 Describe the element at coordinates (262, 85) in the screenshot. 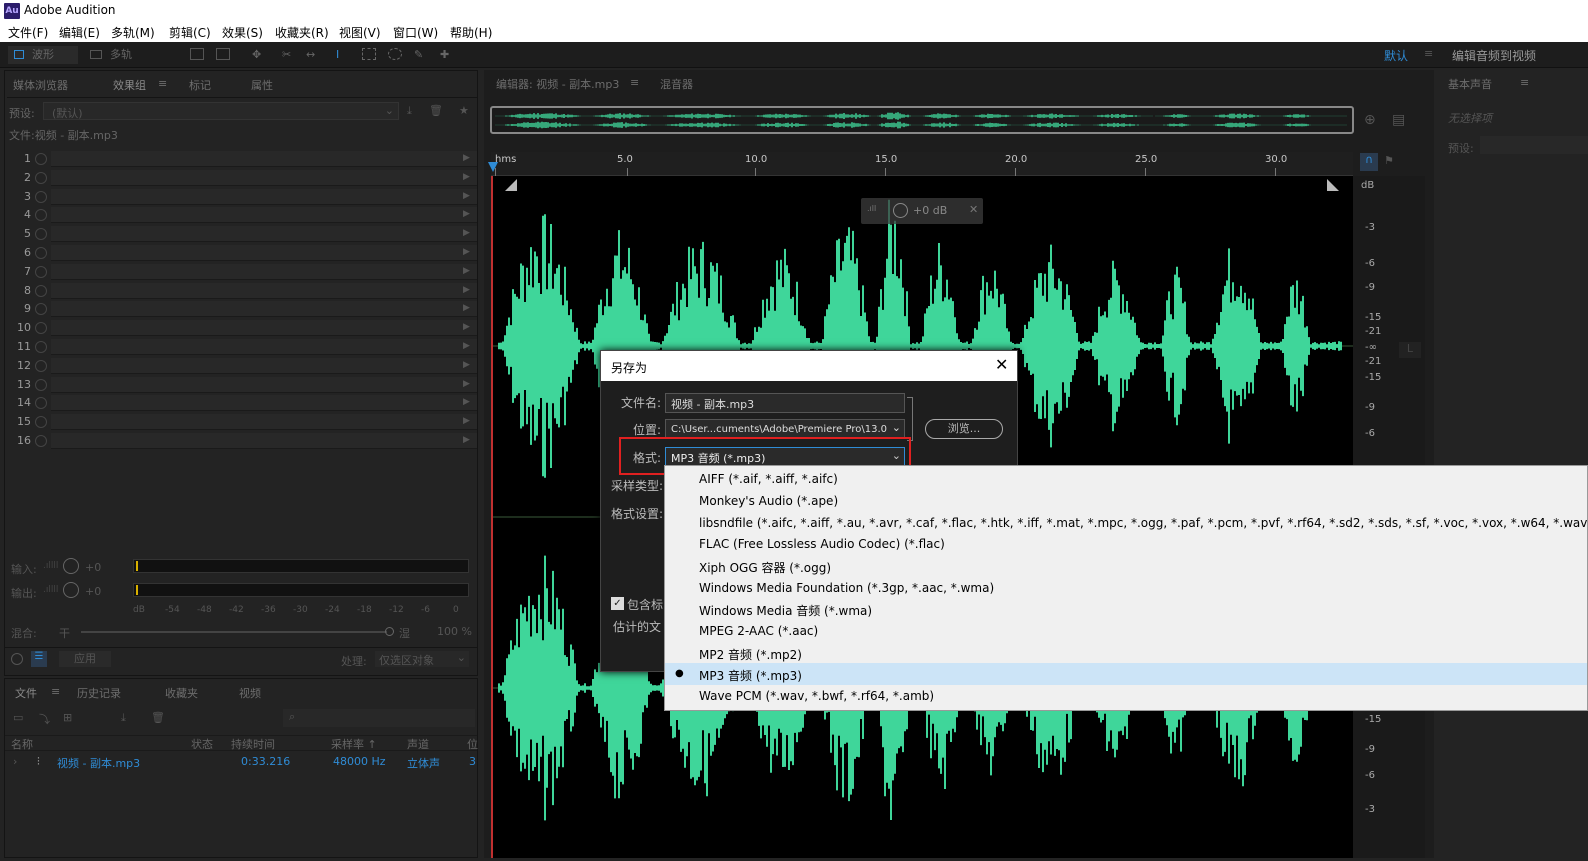

I see `tab-properties: 属性` at that location.